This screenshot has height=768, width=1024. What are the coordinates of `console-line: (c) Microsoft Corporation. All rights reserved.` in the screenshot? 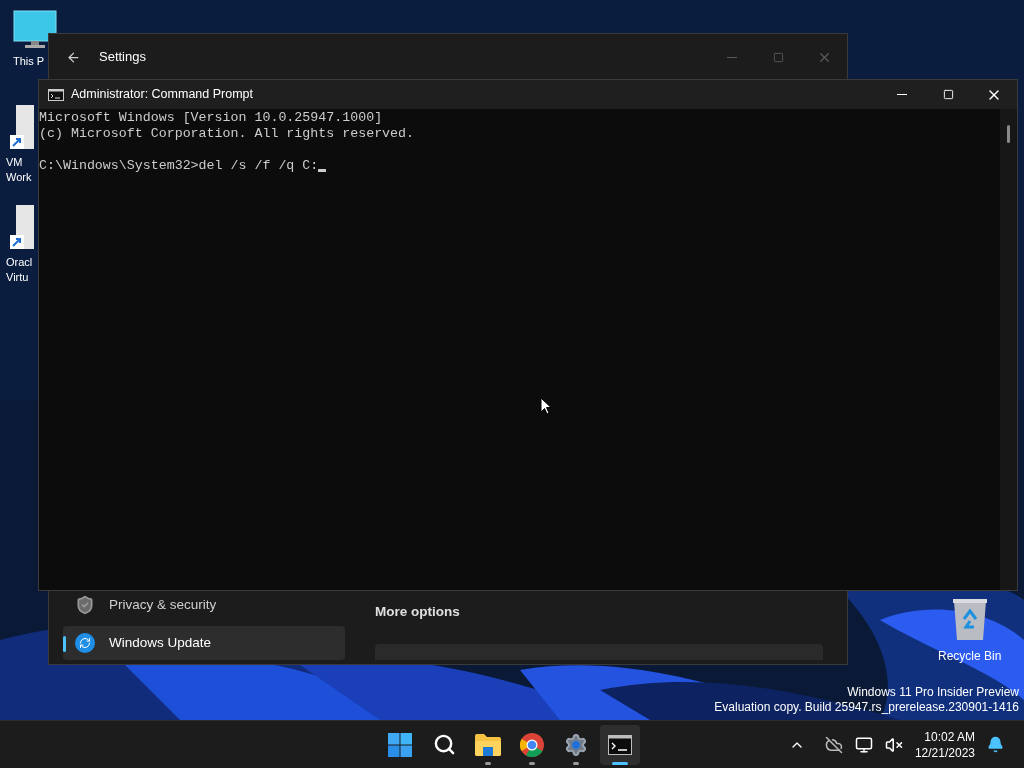 It's located at (227, 134).